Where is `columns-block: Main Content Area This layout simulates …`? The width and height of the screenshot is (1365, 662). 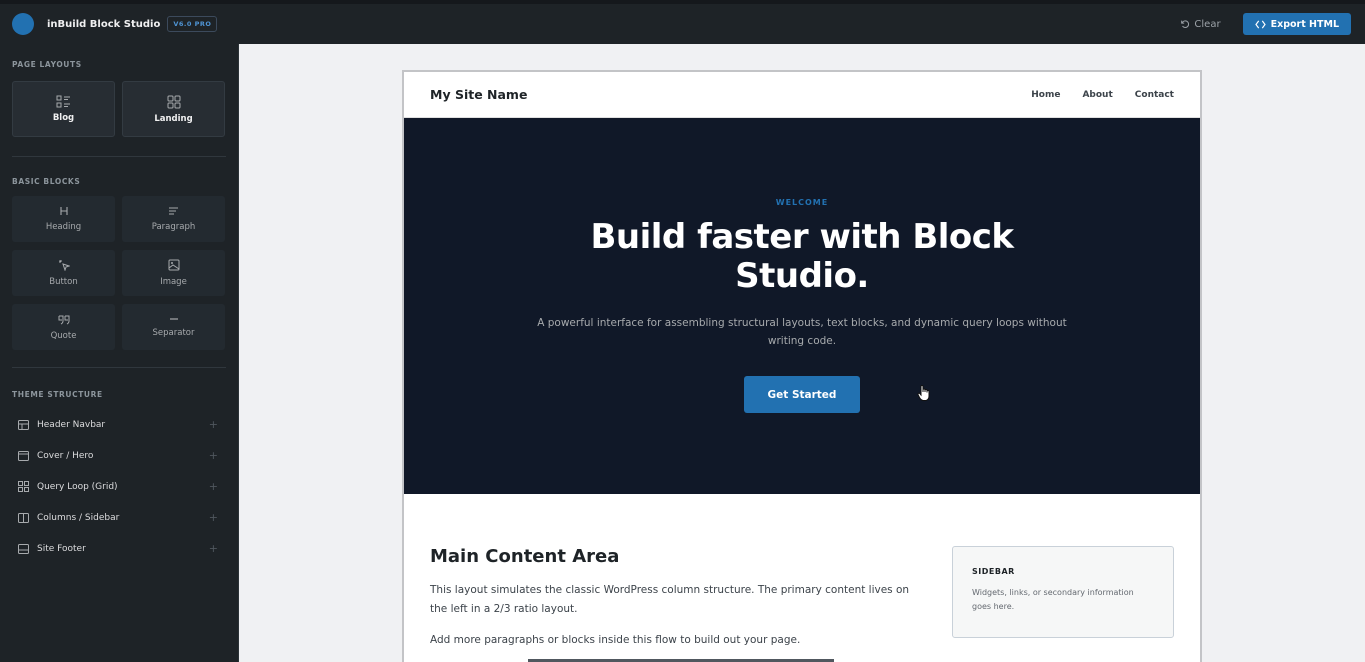 columns-block: Main Content Area This layout simulates … is located at coordinates (802, 572).